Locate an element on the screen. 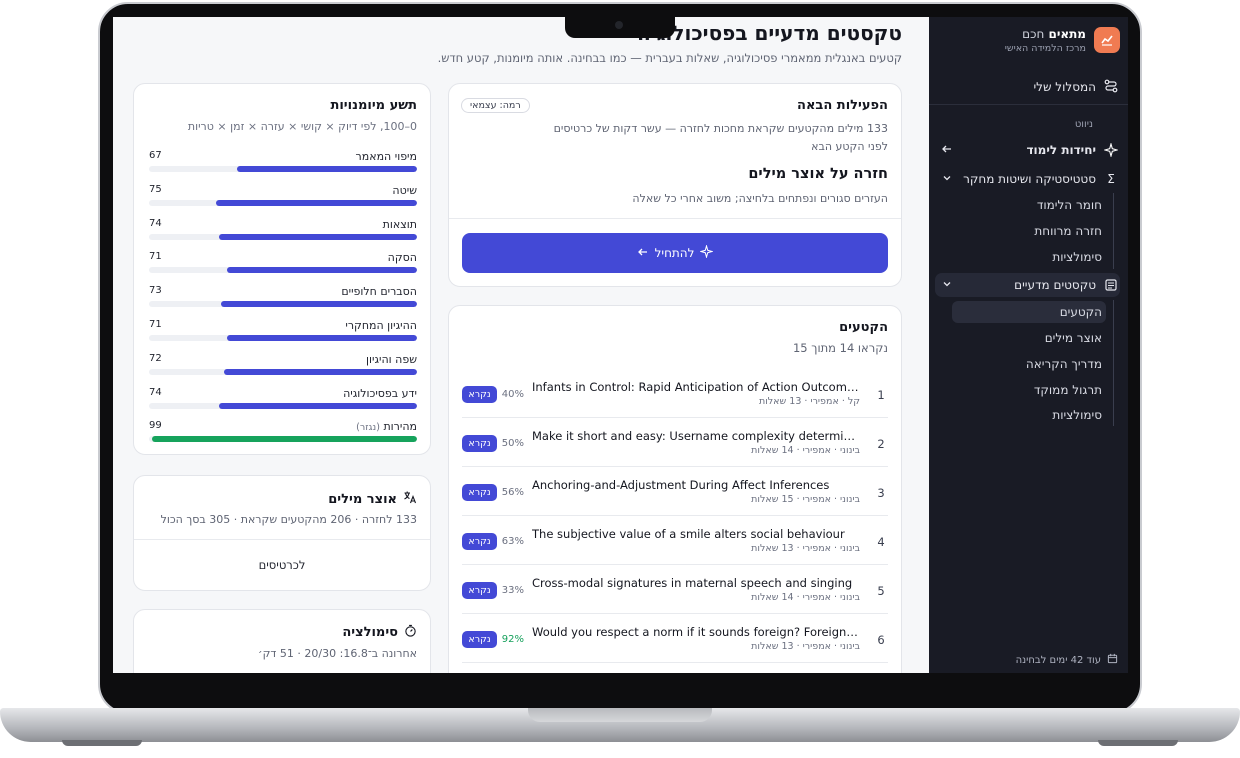 This screenshot has width=1240, height=758. sidebar-subitem: מדריך הקריאה is located at coordinates (1027, 364).